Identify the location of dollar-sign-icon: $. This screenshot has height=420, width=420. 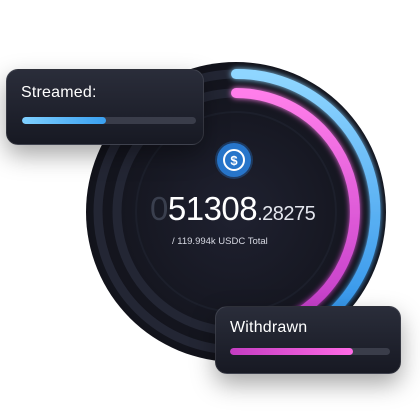
(234, 160).